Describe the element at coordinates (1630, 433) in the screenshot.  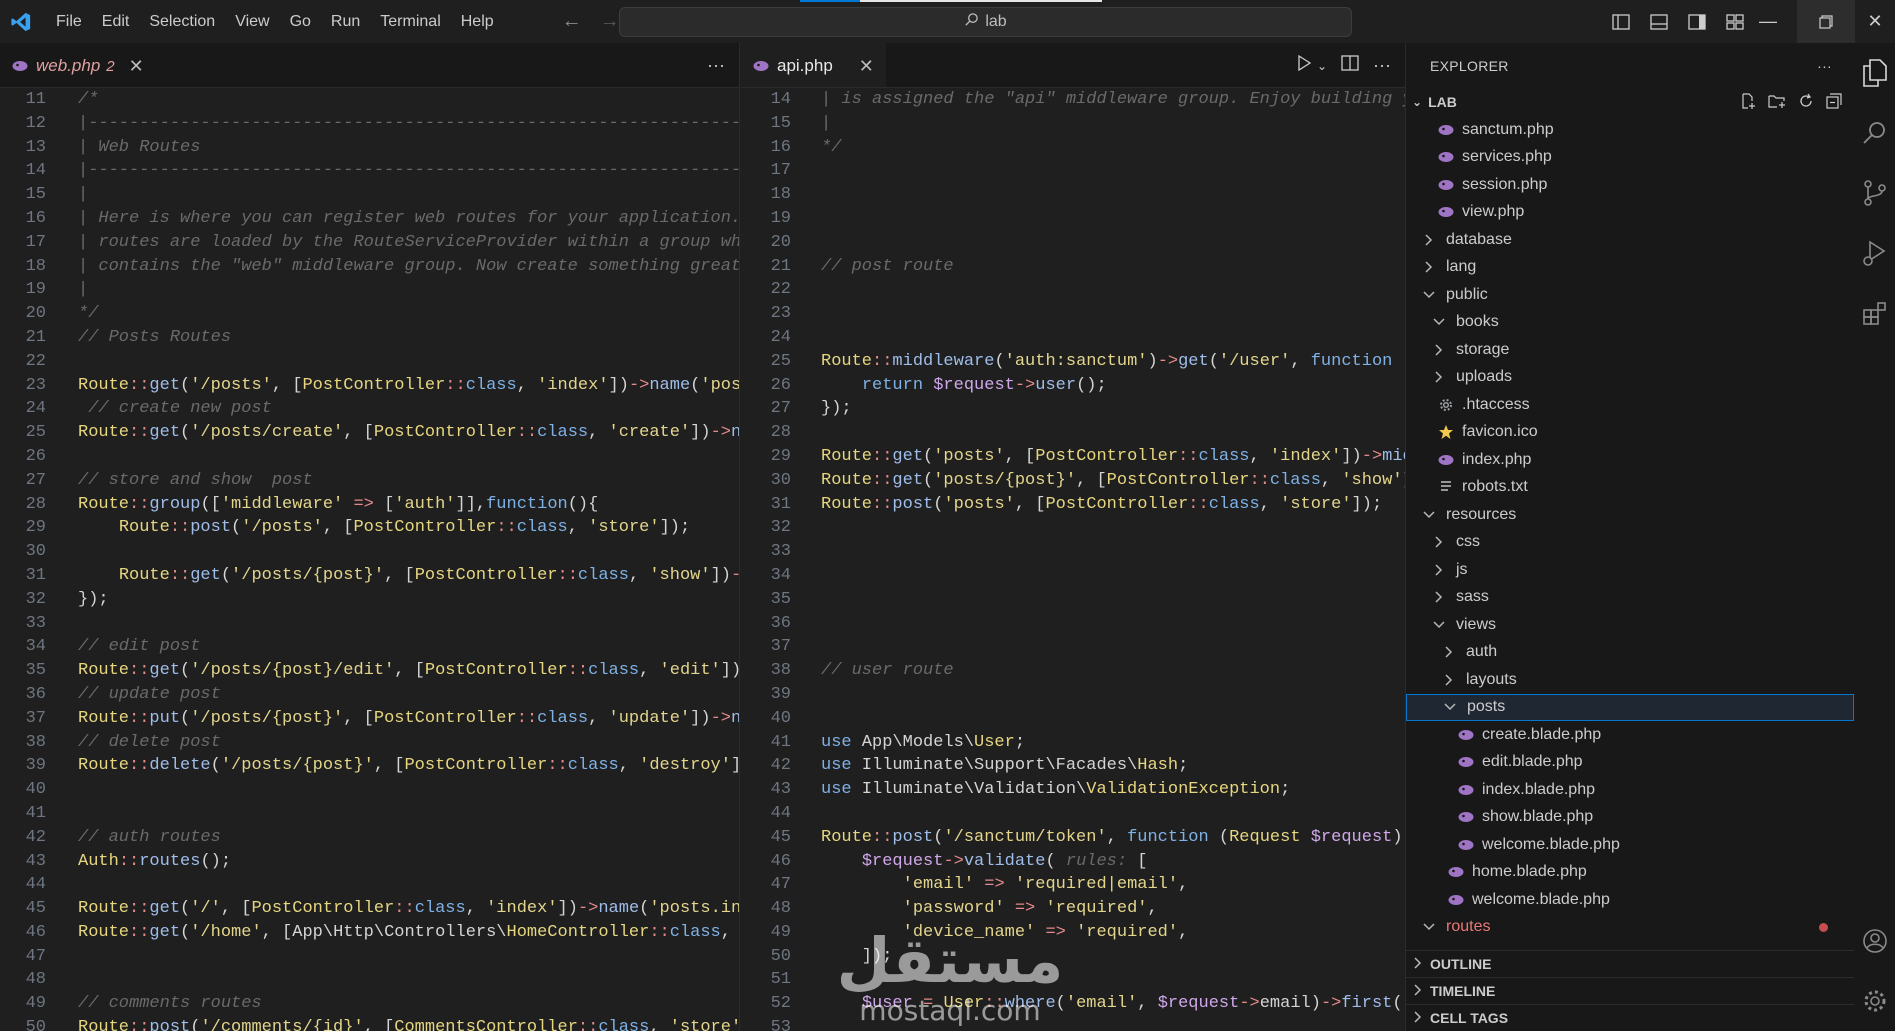
I see `tree-file: favicon.ico` at that location.